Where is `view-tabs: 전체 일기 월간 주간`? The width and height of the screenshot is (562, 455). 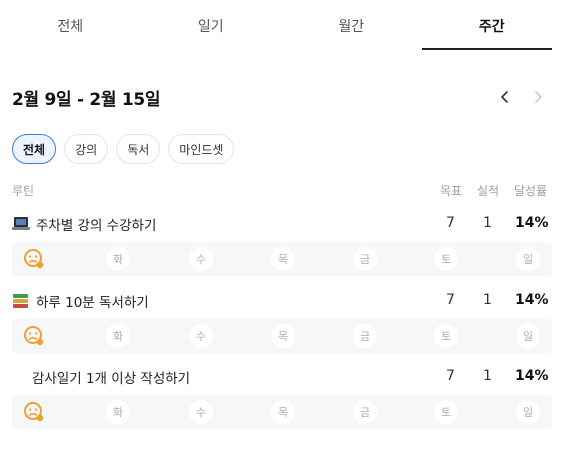
view-tabs: 전체 일기 월간 주간 is located at coordinates (281, 26).